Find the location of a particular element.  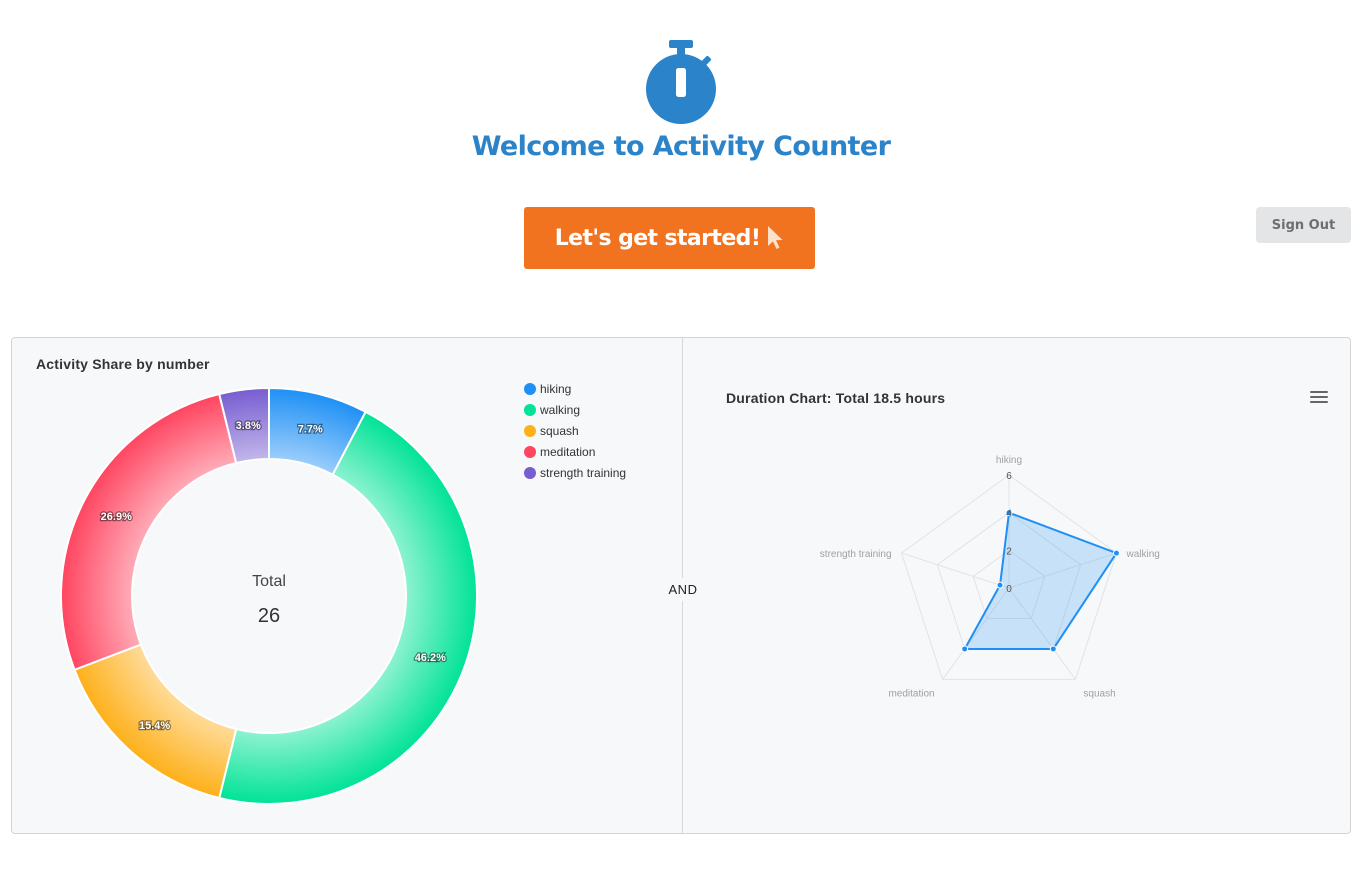

legend-label: strength training is located at coordinates (583, 472).